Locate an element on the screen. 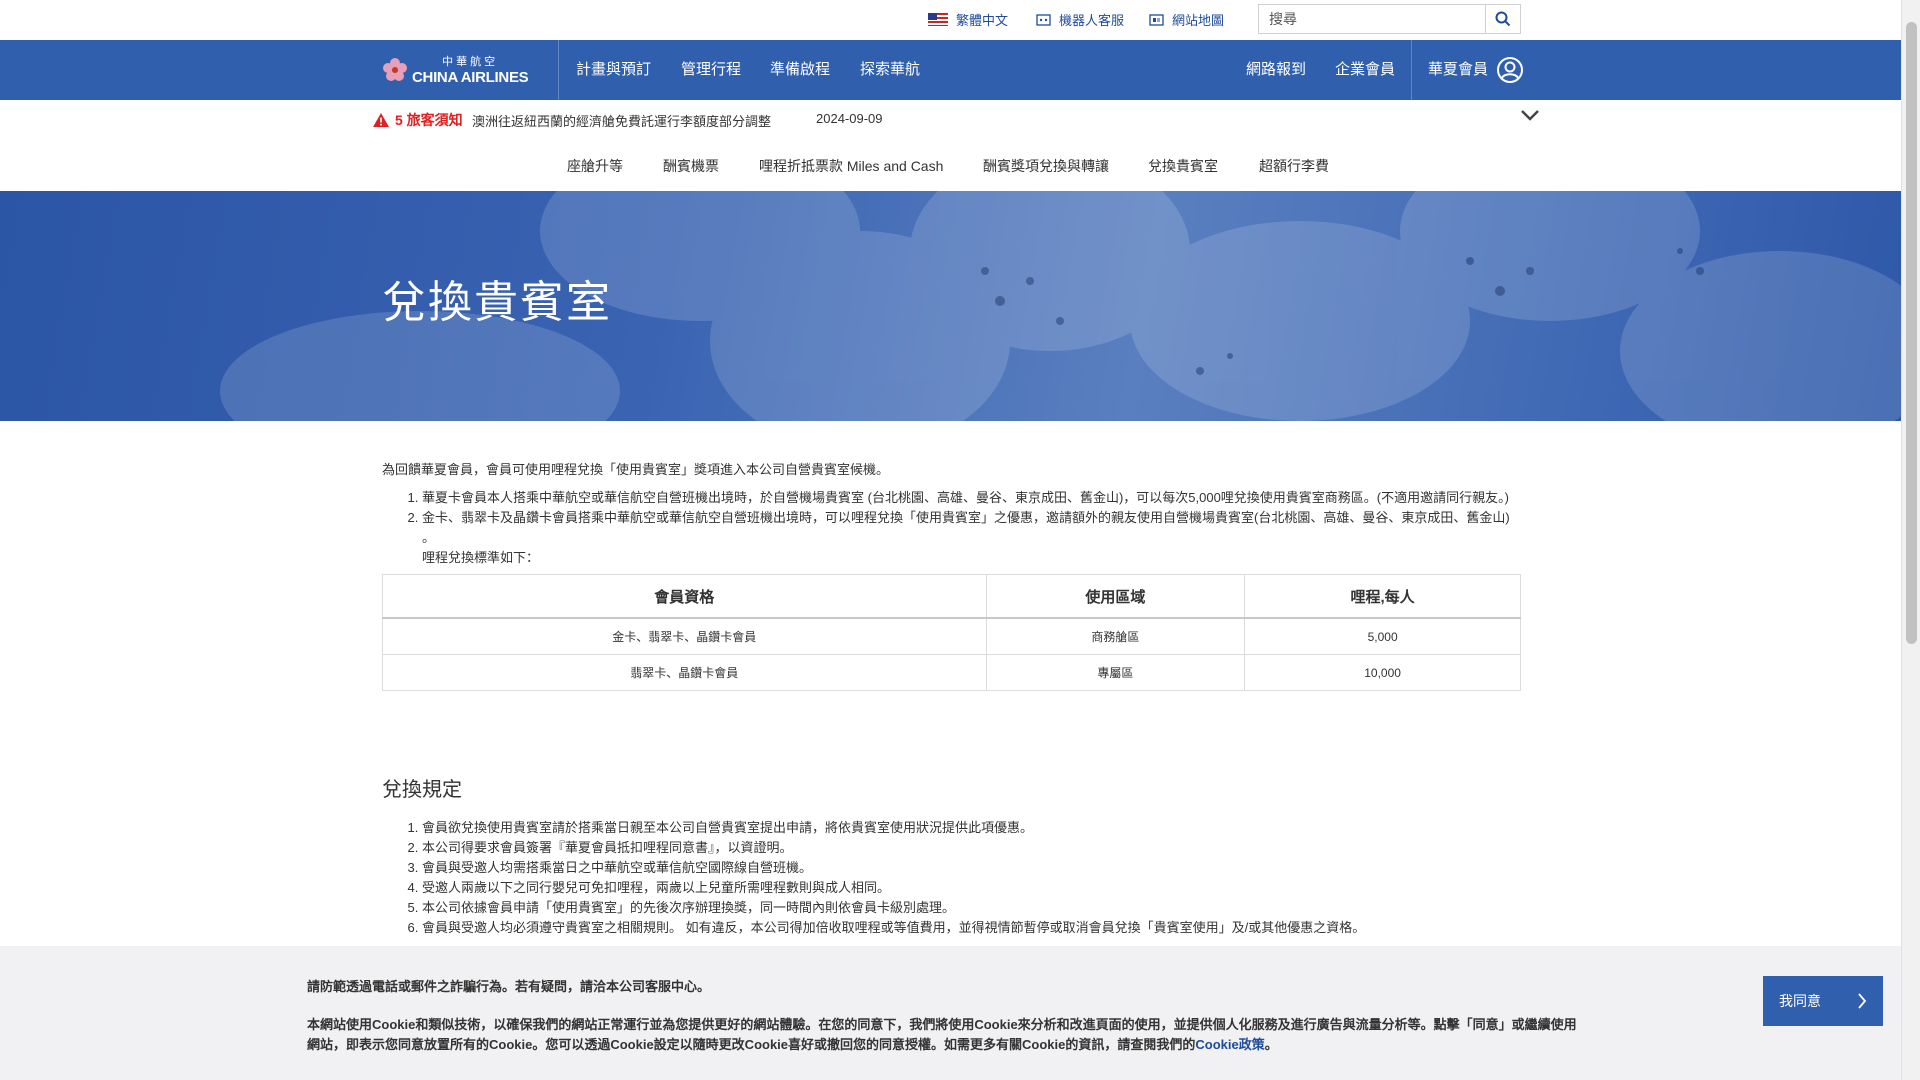 The width and height of the screenshot is (1920, 1080). agree-label: 我同意 is located at coordinates (1800, 1001).